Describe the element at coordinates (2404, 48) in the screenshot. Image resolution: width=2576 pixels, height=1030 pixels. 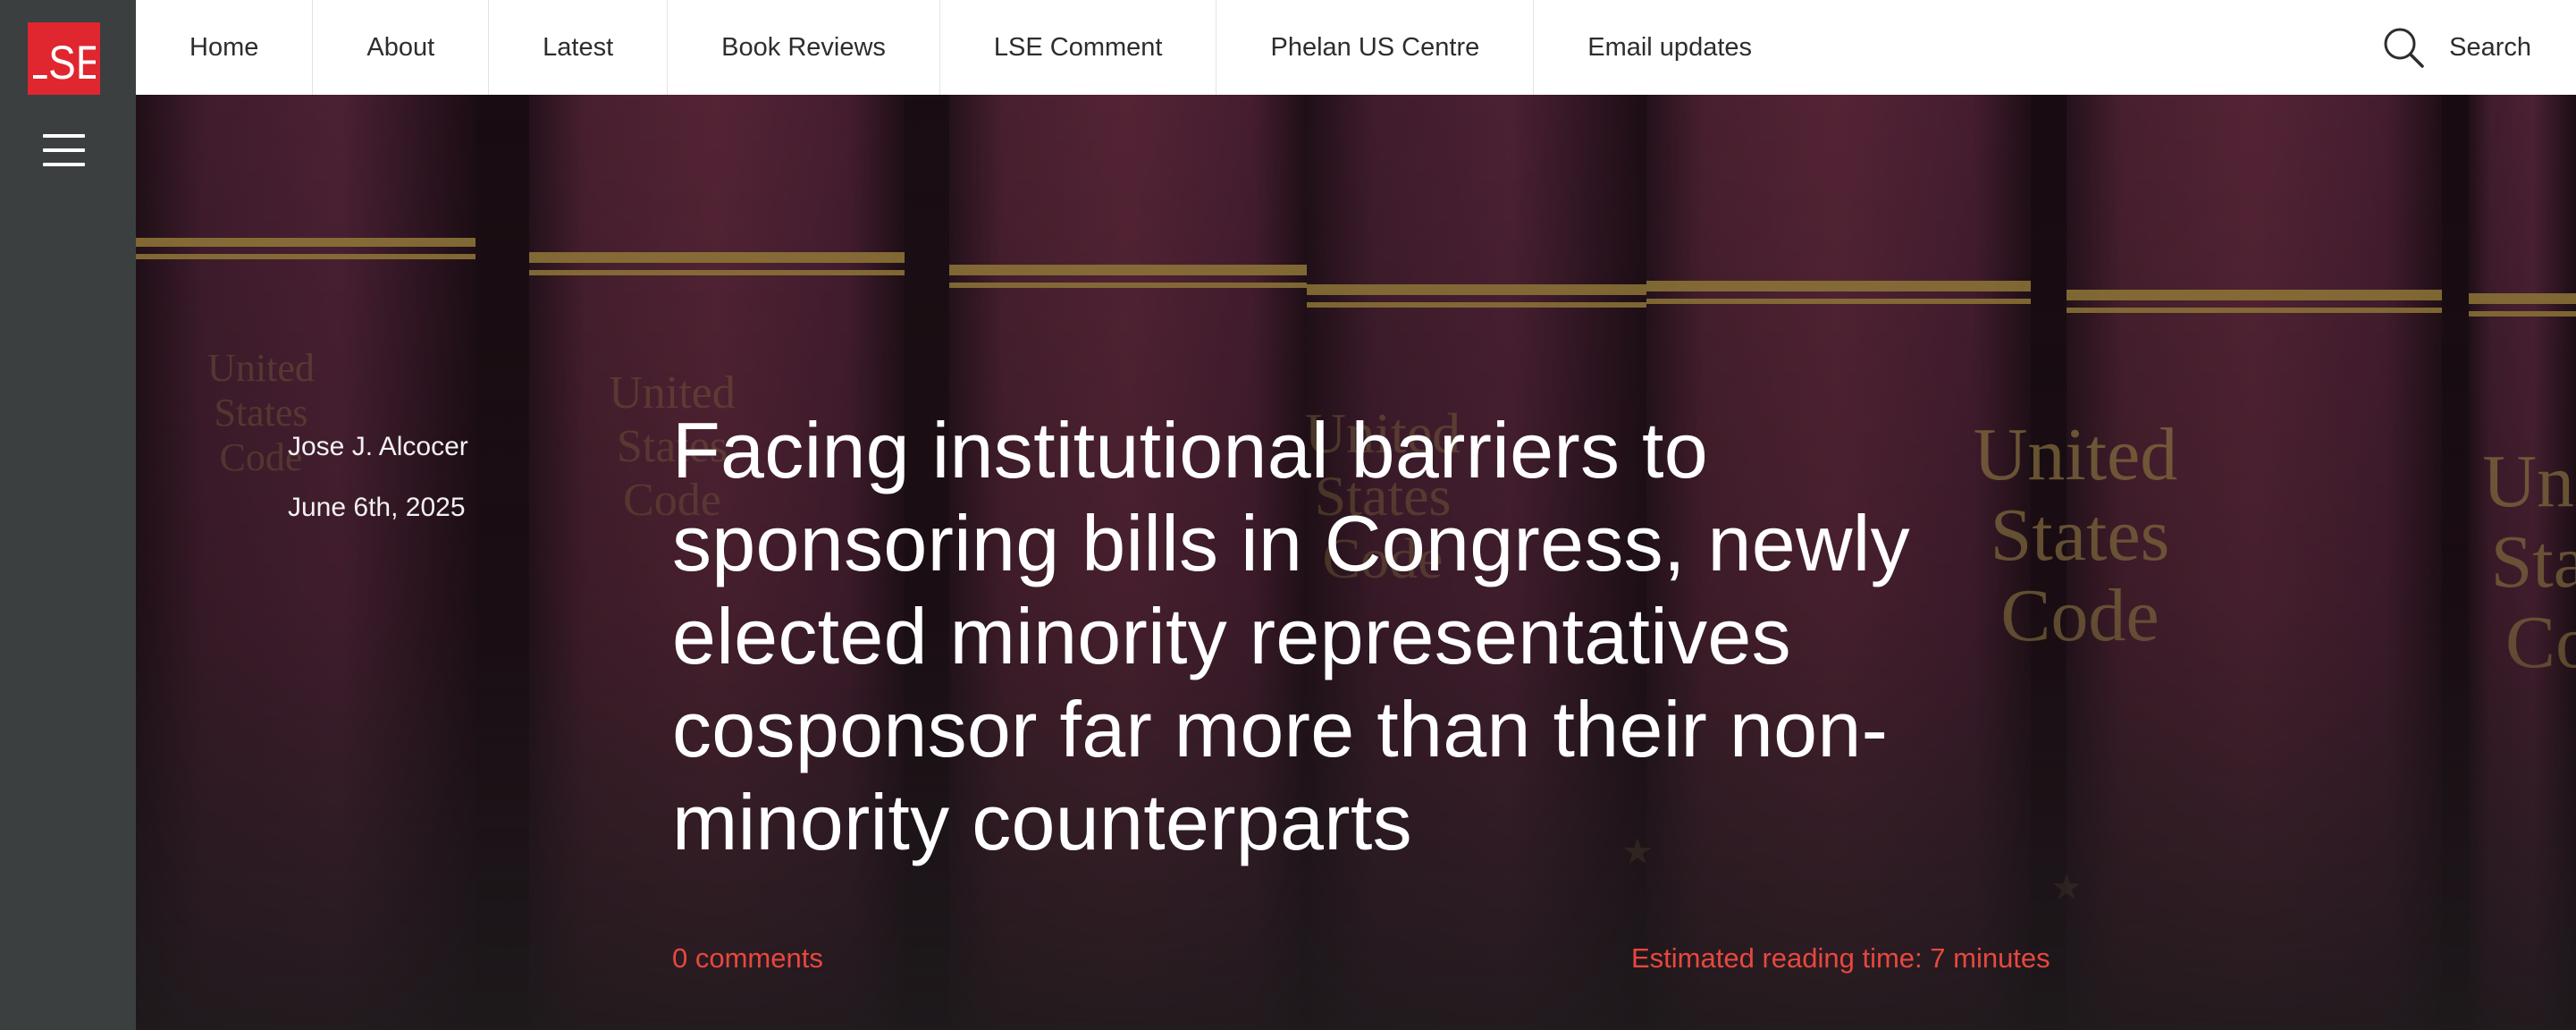
I see `search-icon` at that location.